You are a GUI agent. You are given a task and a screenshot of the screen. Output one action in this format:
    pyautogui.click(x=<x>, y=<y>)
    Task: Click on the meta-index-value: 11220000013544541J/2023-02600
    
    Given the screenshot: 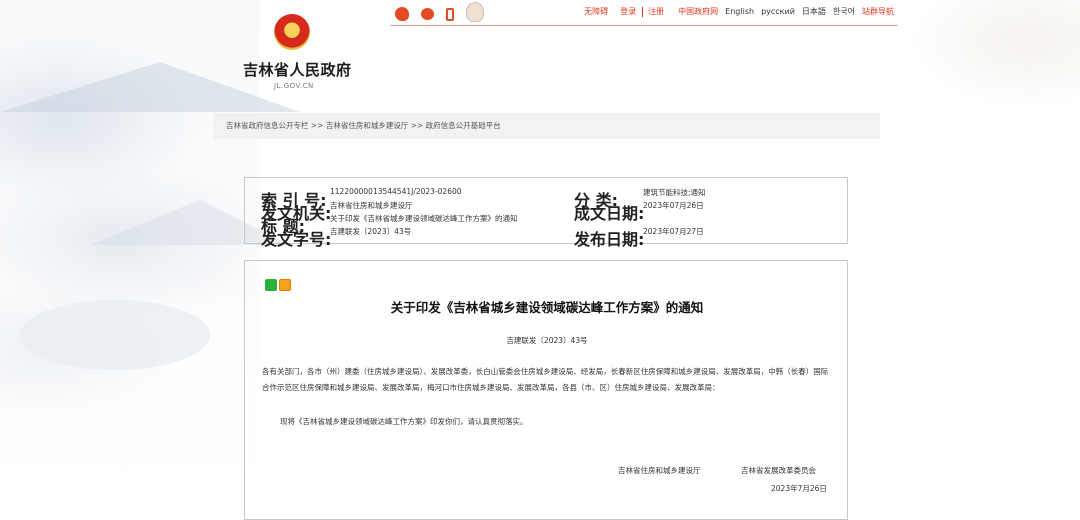 What is the action you would take?
    pyautogui.click(x=396, y=191)
    